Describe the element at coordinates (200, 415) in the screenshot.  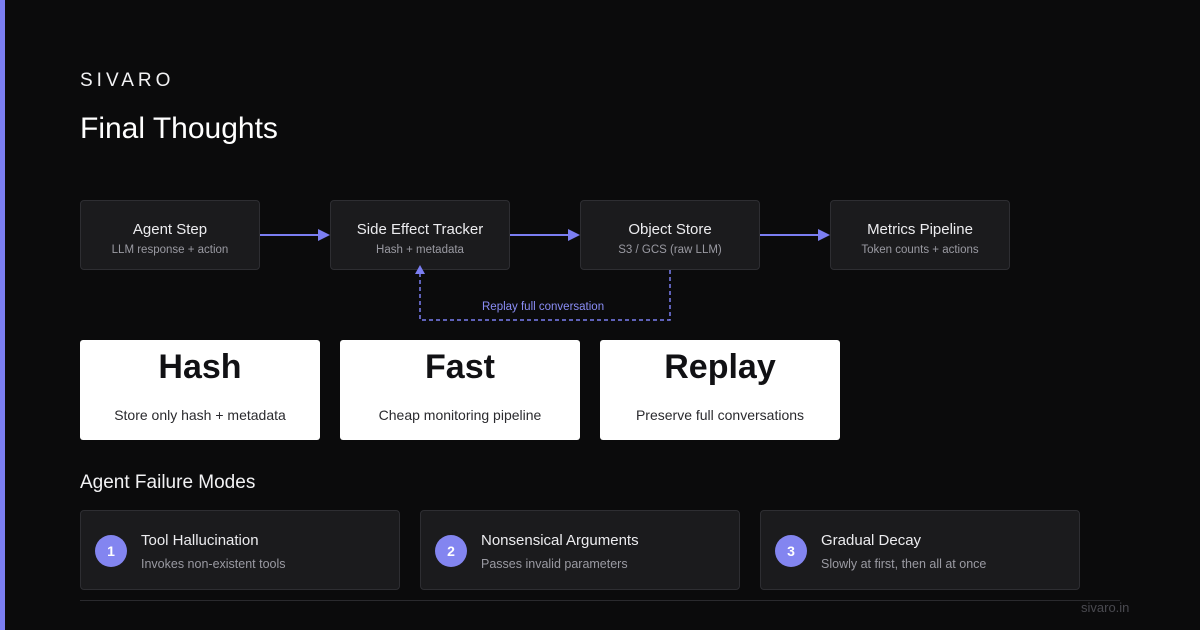
I see `card-subtitle: Store only hash + metadata` at that location.